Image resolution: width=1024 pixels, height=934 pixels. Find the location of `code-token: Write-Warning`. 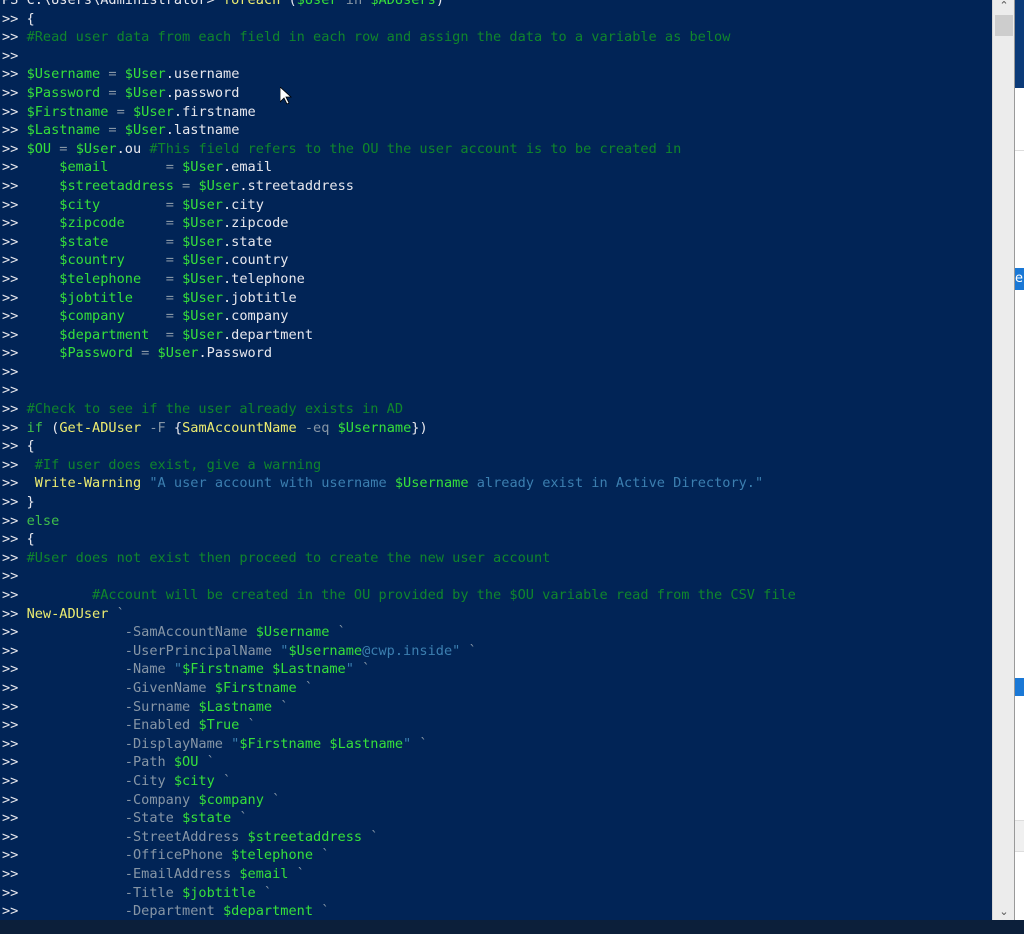

code-token: Write-Warning is located at coordinates (88, 483).